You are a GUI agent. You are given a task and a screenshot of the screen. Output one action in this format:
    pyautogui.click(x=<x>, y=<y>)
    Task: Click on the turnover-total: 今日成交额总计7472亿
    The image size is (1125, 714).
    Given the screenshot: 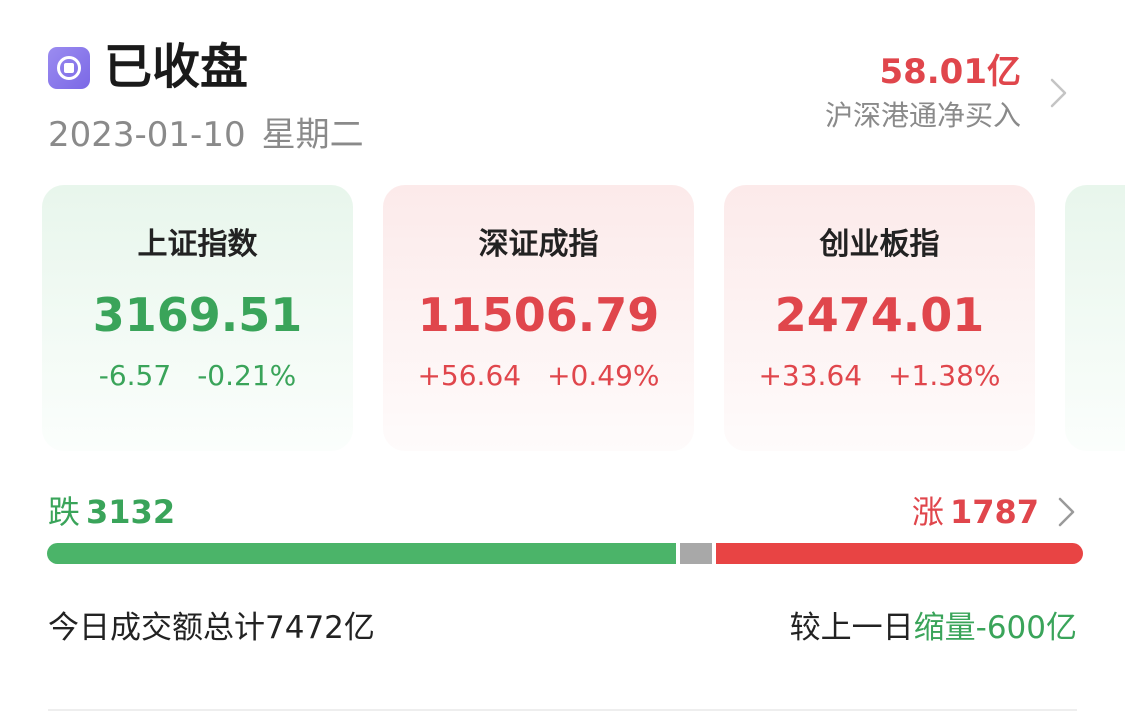 What is the action you would take?
    pyautogui.click(x=211, y=628)
    